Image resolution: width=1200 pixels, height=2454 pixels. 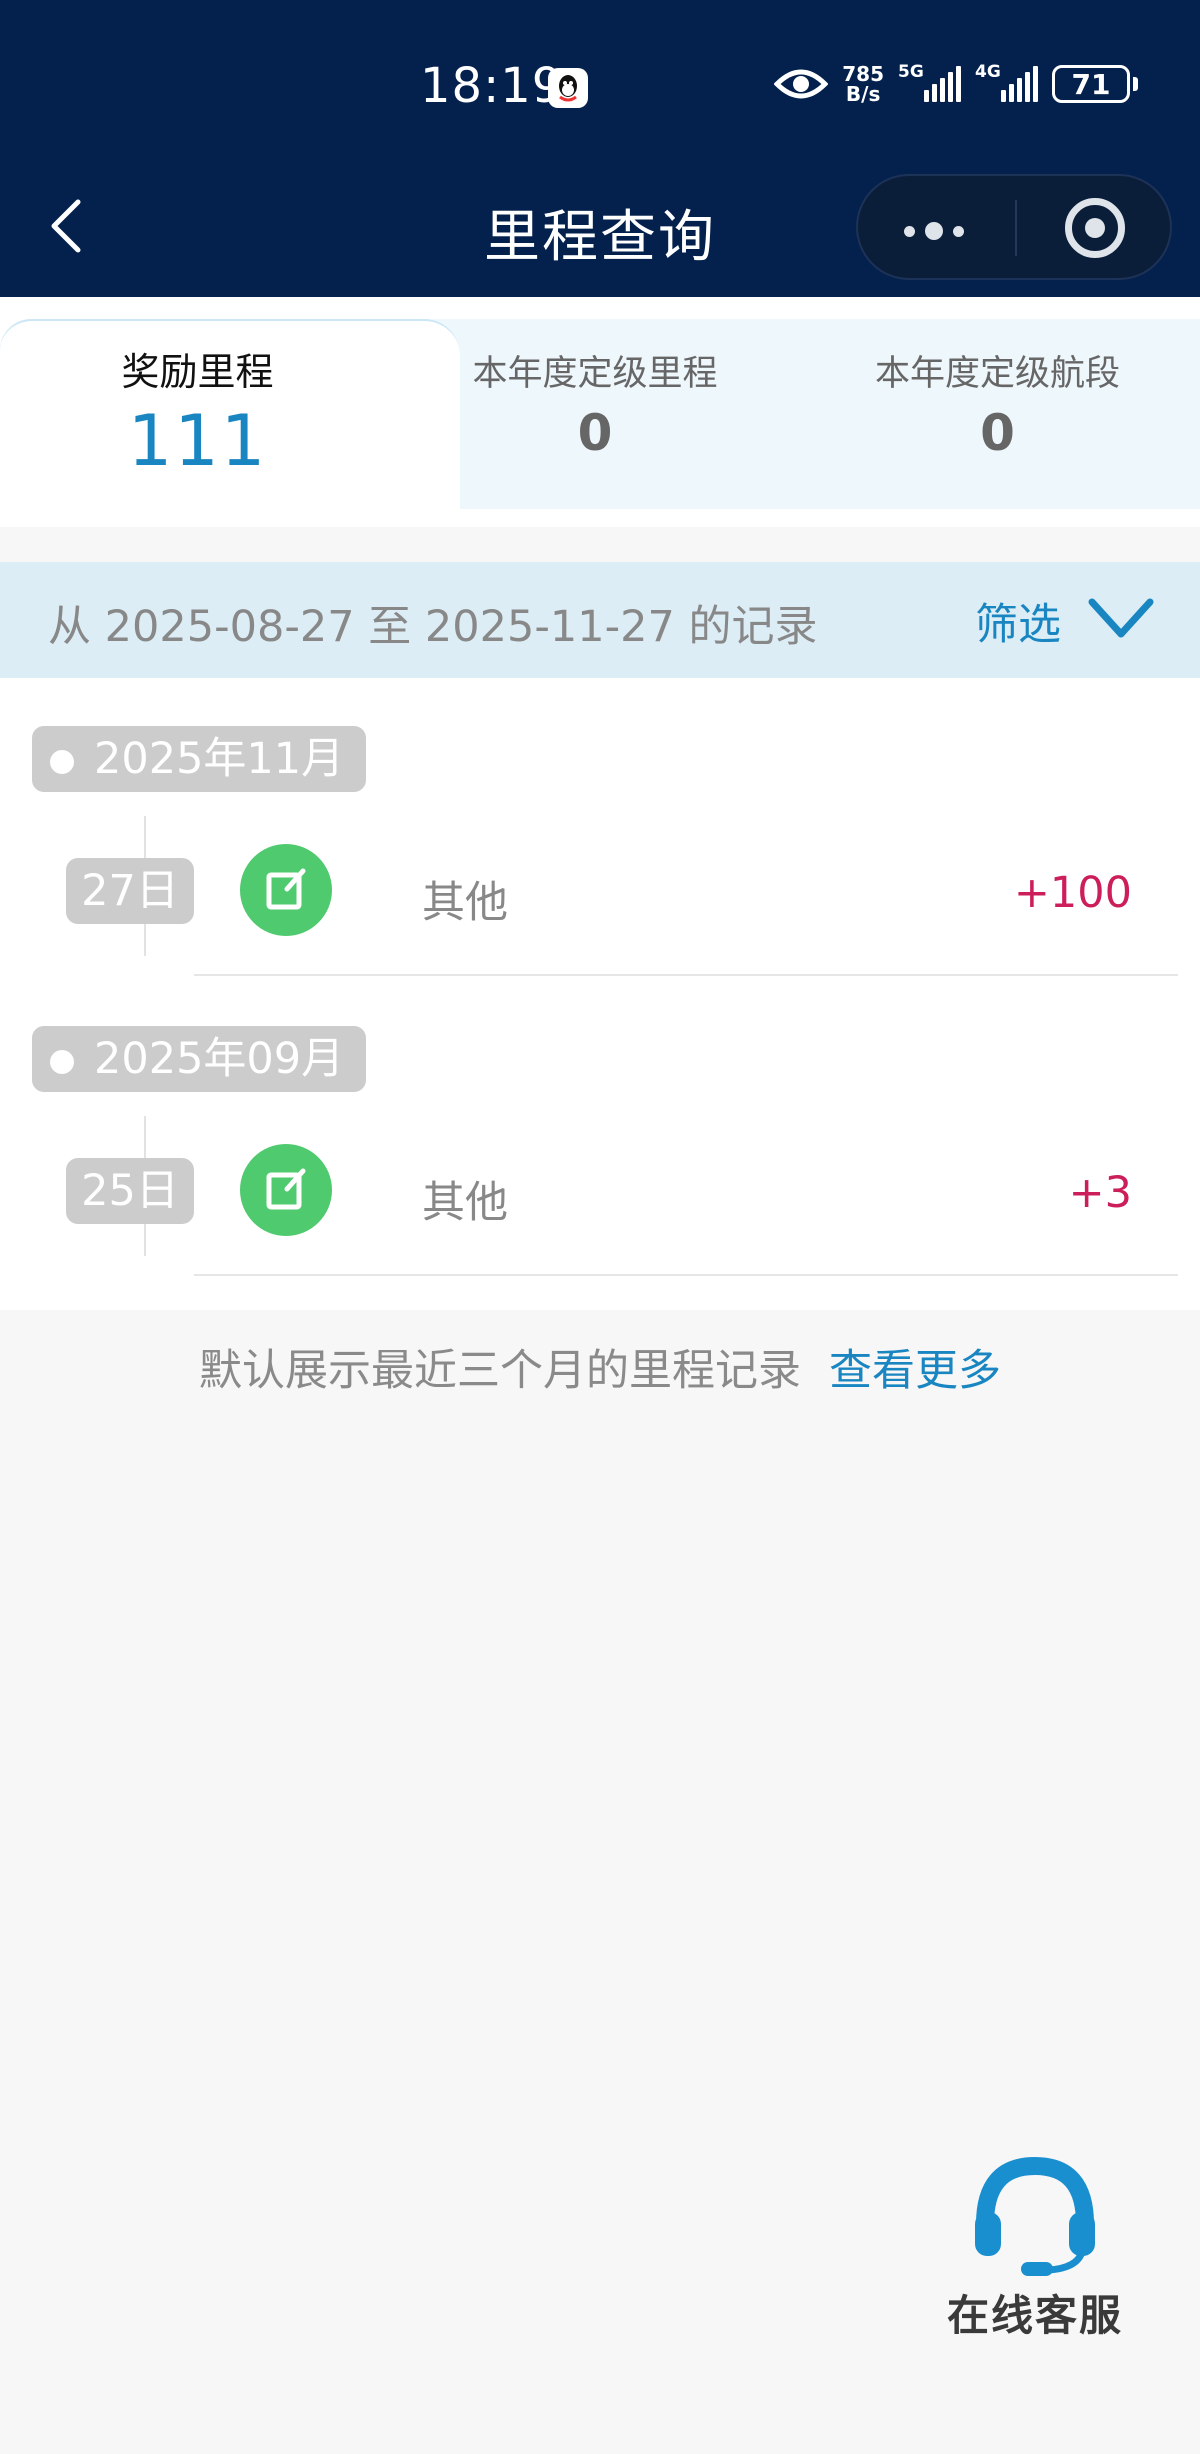 What do you see at coordinates (929, 82) in the screenshot?
I see `signal-5g-icon: 5G` at bounding box center [929, 82].